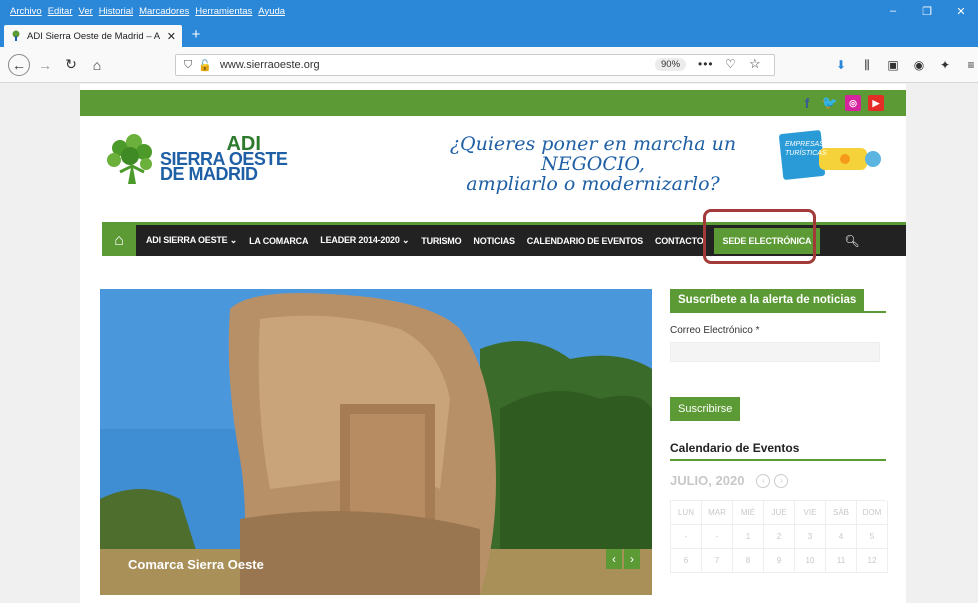 This screenshot has width=978, height=603. I want to click on site-favicon-icon, so click(16, 36).